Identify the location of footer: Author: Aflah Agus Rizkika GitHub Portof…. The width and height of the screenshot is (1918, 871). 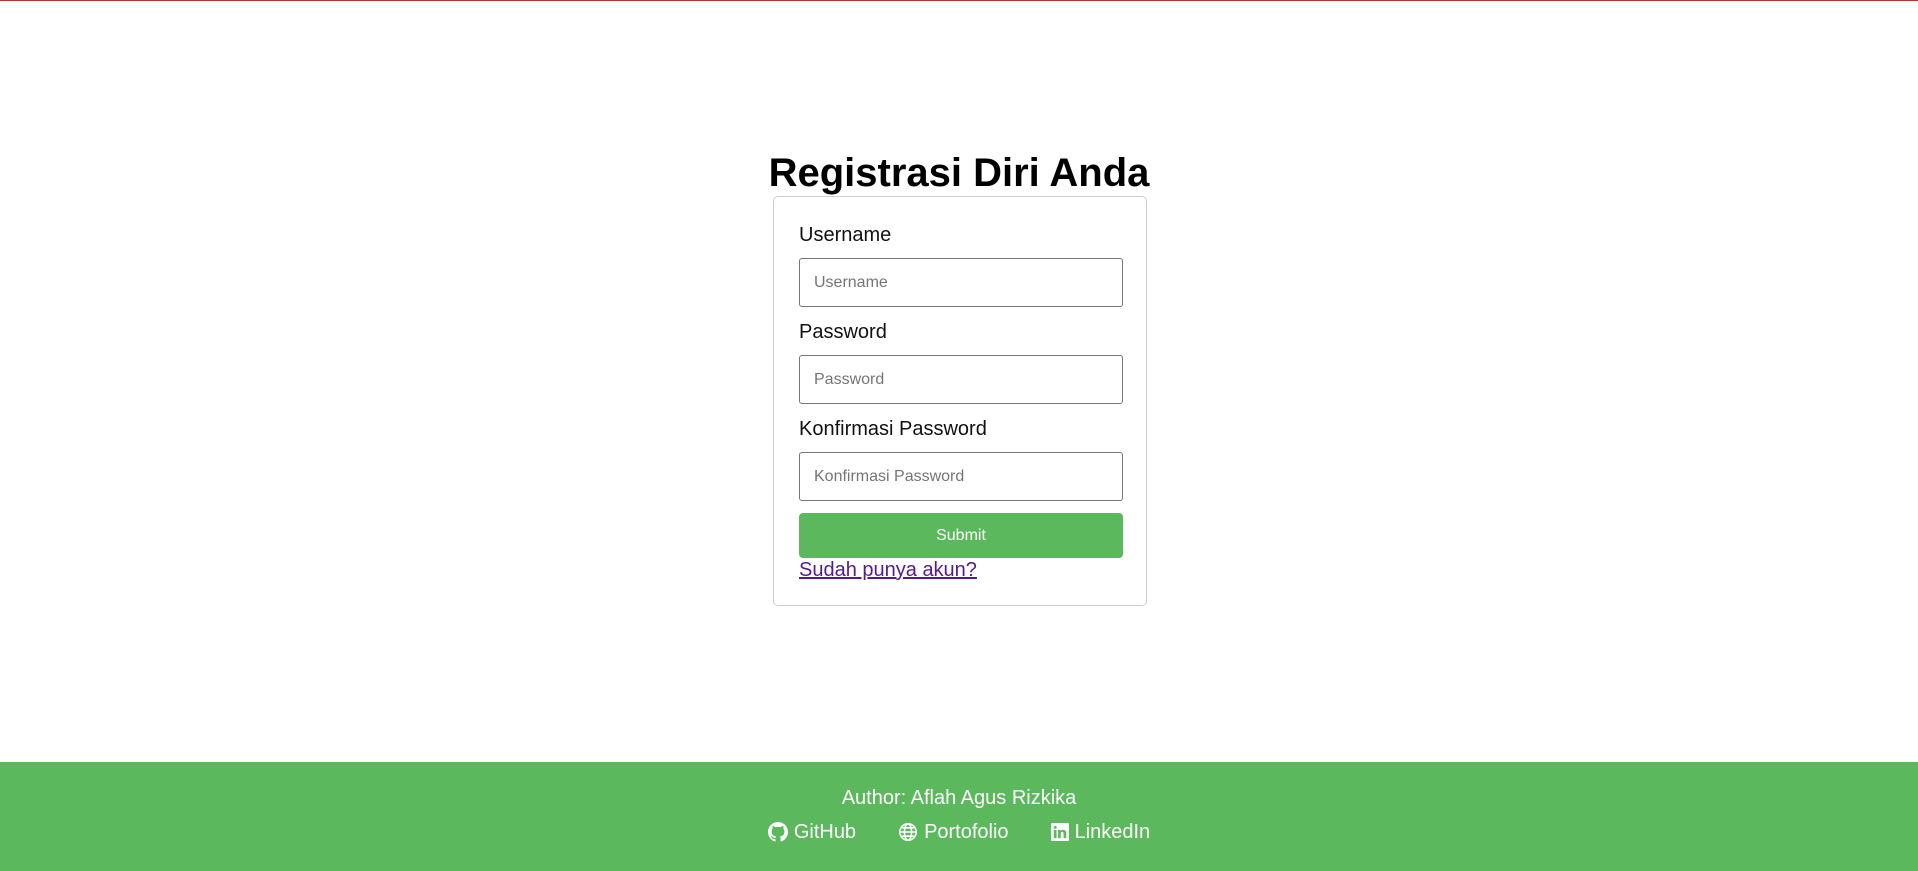
(959, 816).